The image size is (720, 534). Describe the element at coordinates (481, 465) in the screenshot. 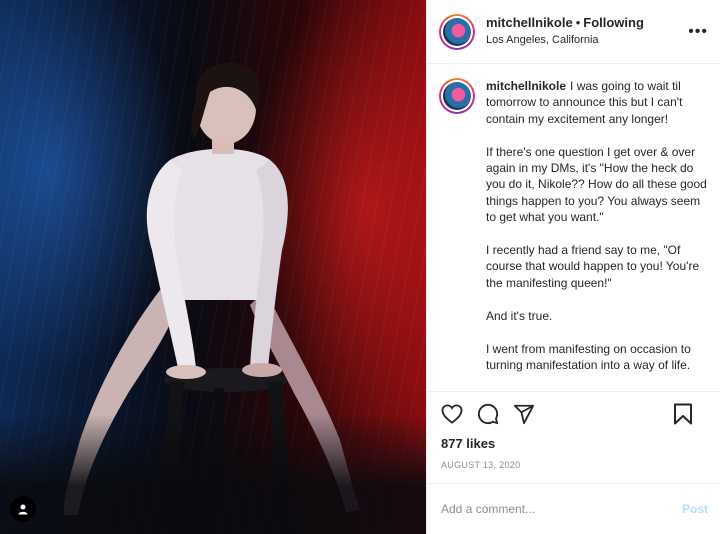

I see `post-date: AUGUST 13, 2020` at that location.